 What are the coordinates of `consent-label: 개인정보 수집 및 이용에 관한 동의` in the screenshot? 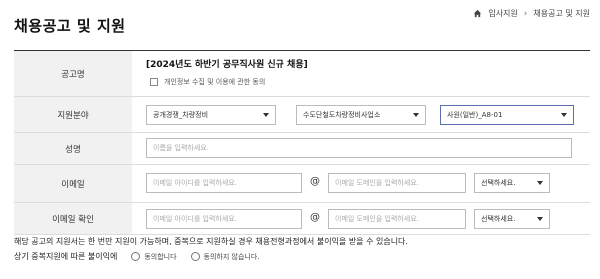 It's located at (215, 82).